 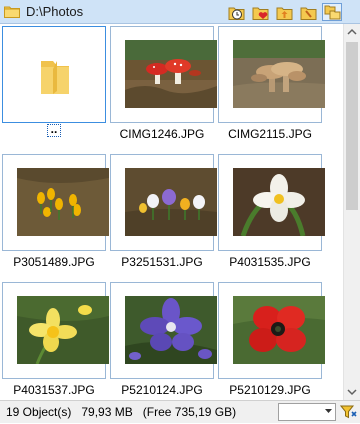 I want to click on filter-icon, so click(x=348, y=412).